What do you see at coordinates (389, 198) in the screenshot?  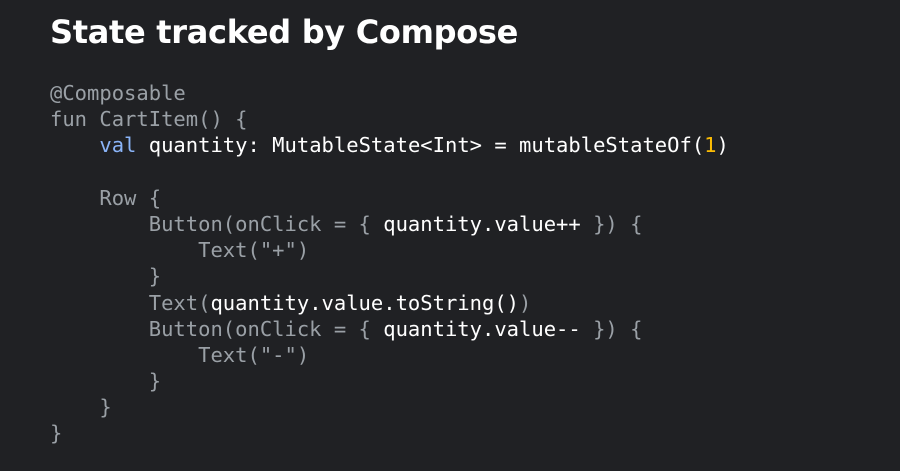 I see `code-line: Row {` at bounding box center [389, 198].